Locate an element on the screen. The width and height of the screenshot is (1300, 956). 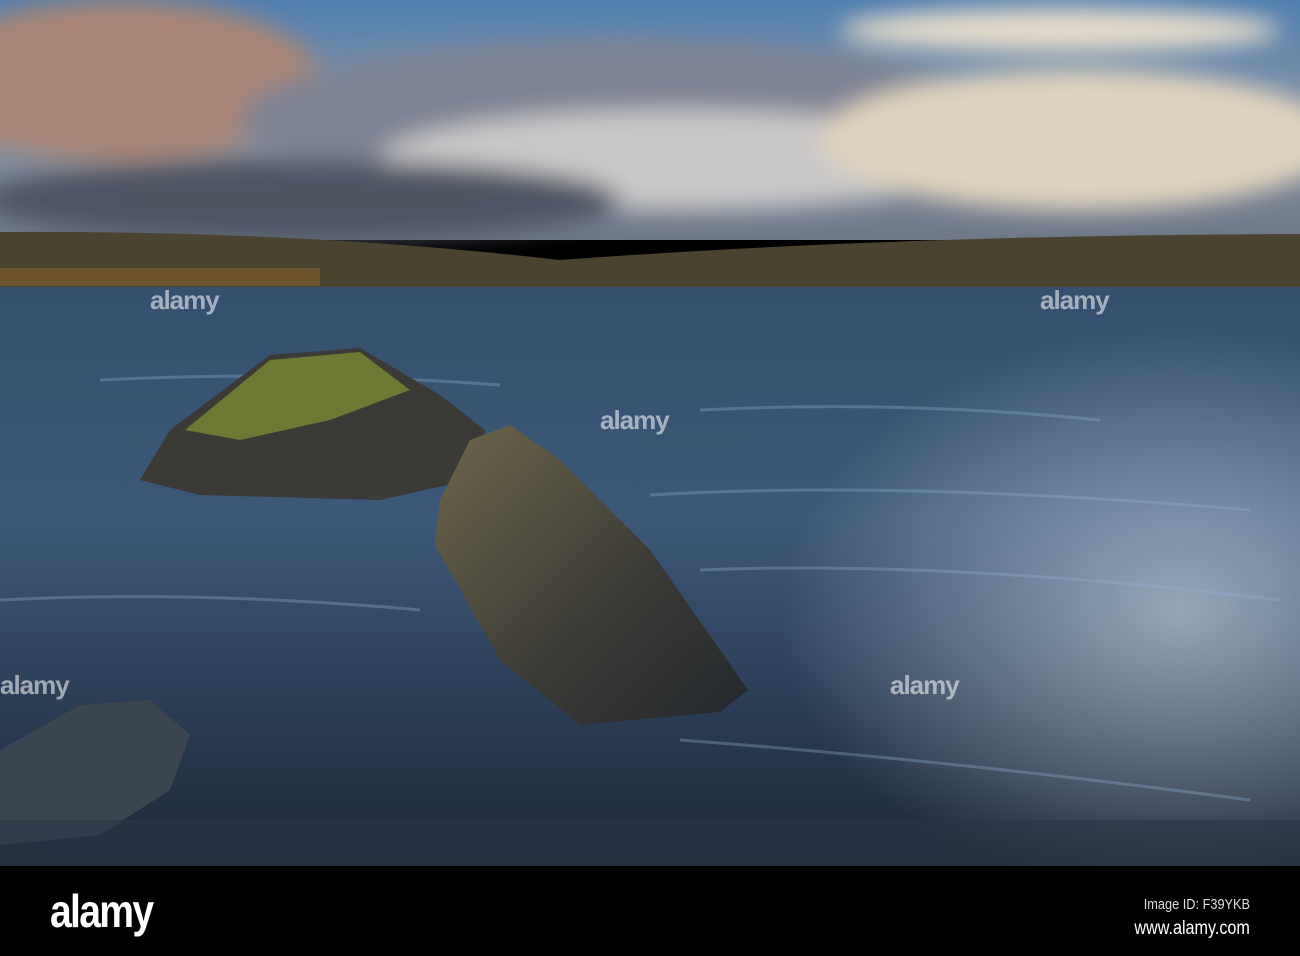
site-url: www.alamy.com is located at coordinates (1192, 928).